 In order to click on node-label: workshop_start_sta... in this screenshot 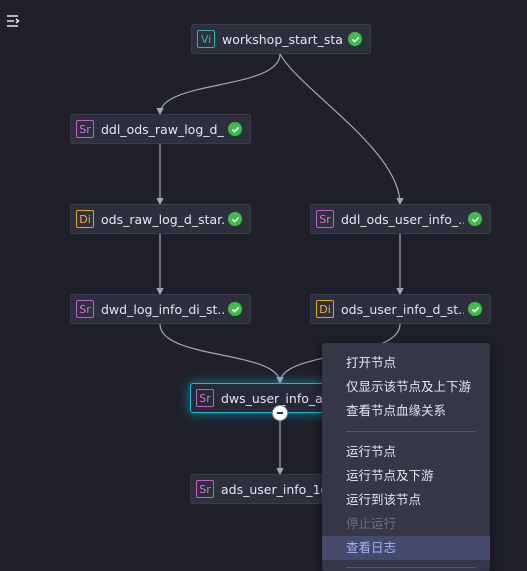, I will do `click(283, 39)`.